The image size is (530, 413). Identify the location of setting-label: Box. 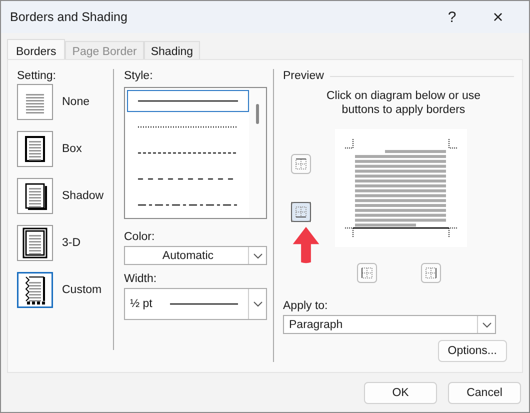
(72, 149).